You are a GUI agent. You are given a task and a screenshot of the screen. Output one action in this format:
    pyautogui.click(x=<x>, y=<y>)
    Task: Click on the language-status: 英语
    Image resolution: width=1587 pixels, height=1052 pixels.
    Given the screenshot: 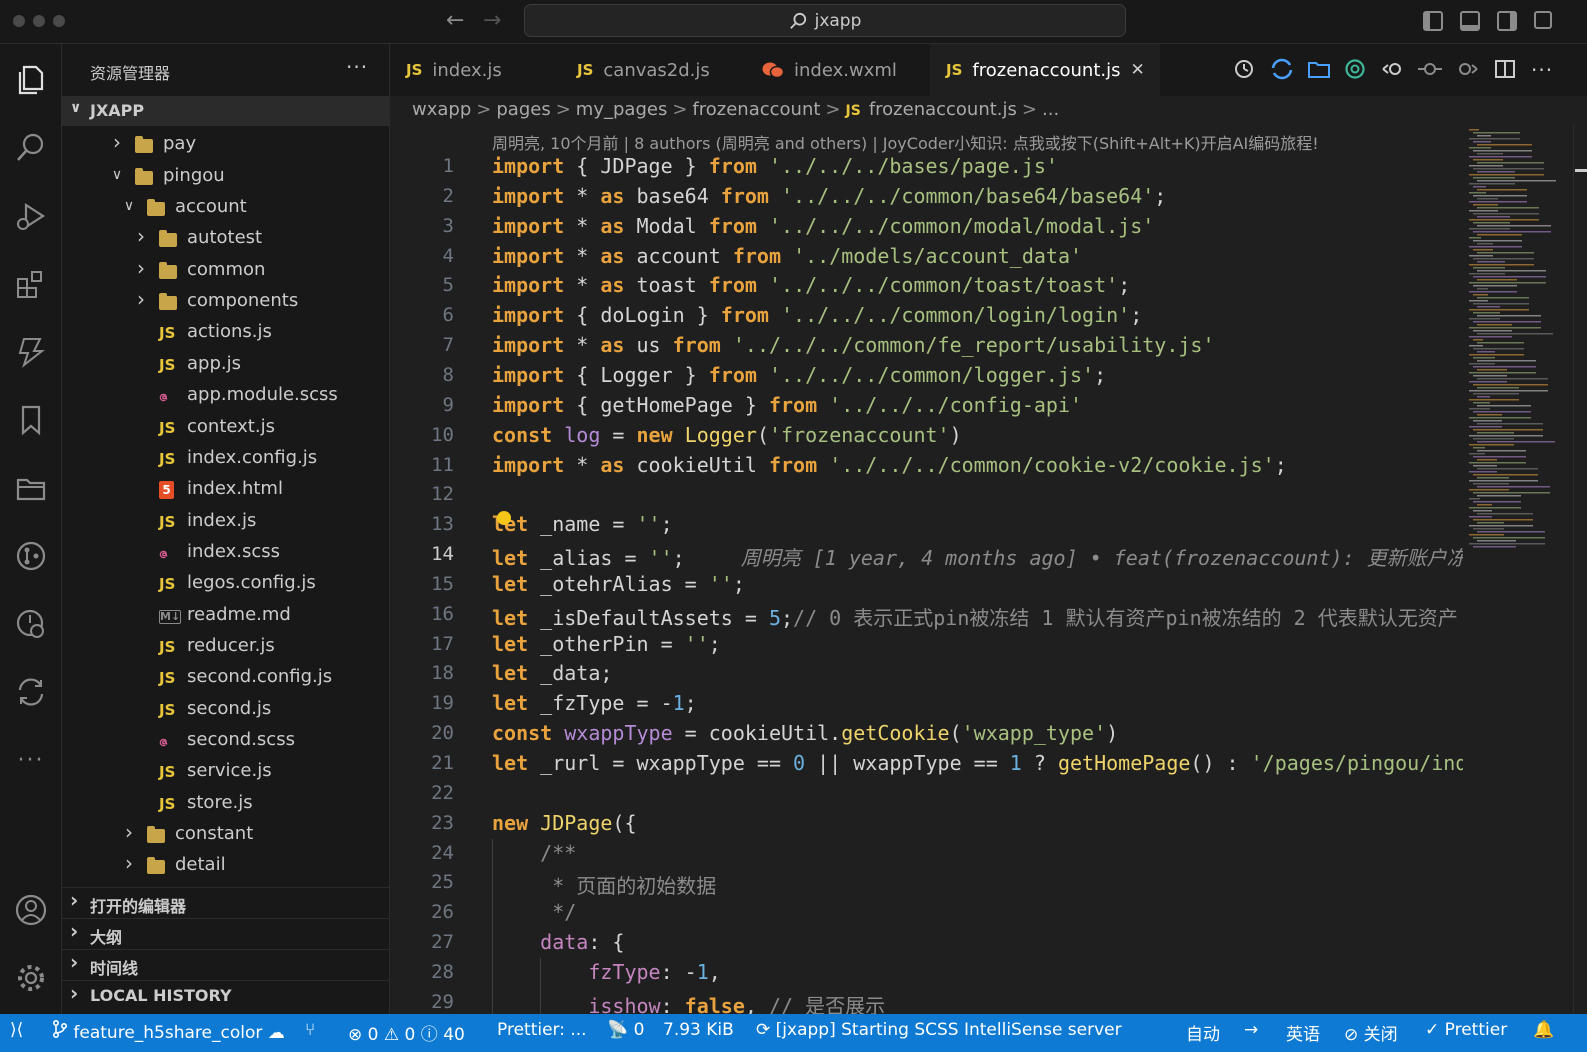 What is the action you would take?
    pyautogui.click(x=1303, y=1032)
    